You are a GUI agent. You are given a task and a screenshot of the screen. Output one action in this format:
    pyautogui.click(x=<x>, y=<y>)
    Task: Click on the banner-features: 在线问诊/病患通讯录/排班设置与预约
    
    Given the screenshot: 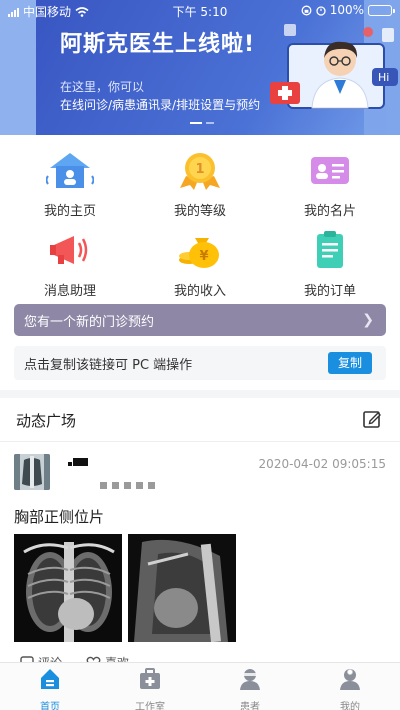 What is the action you would take?
    pyautogui.click(x=160, y=105)
    